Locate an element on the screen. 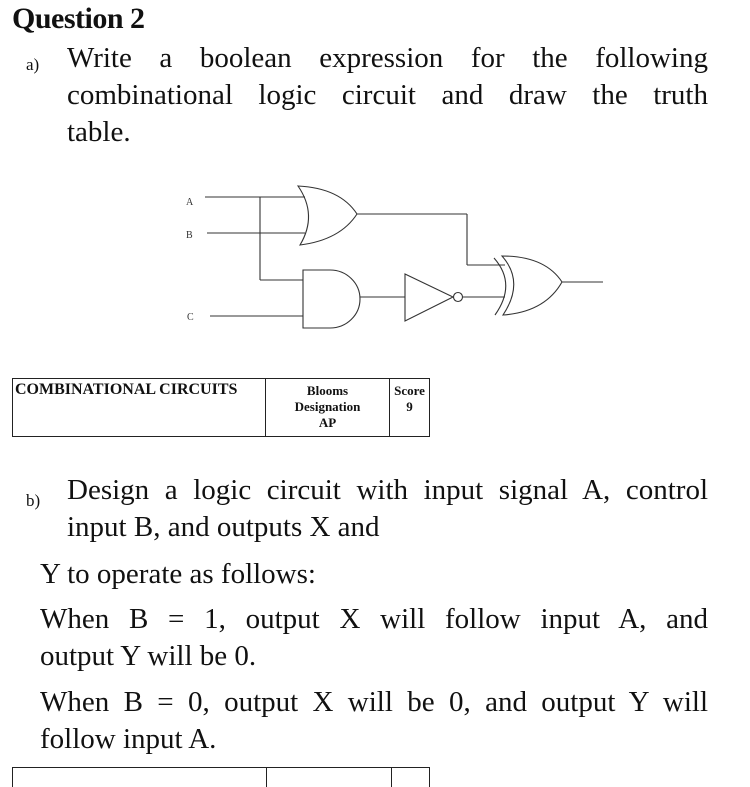 The width and height of the screenshot is (750, 787). part-b-text-line: input B, and outputs X and is located at coordinates (223, 527).